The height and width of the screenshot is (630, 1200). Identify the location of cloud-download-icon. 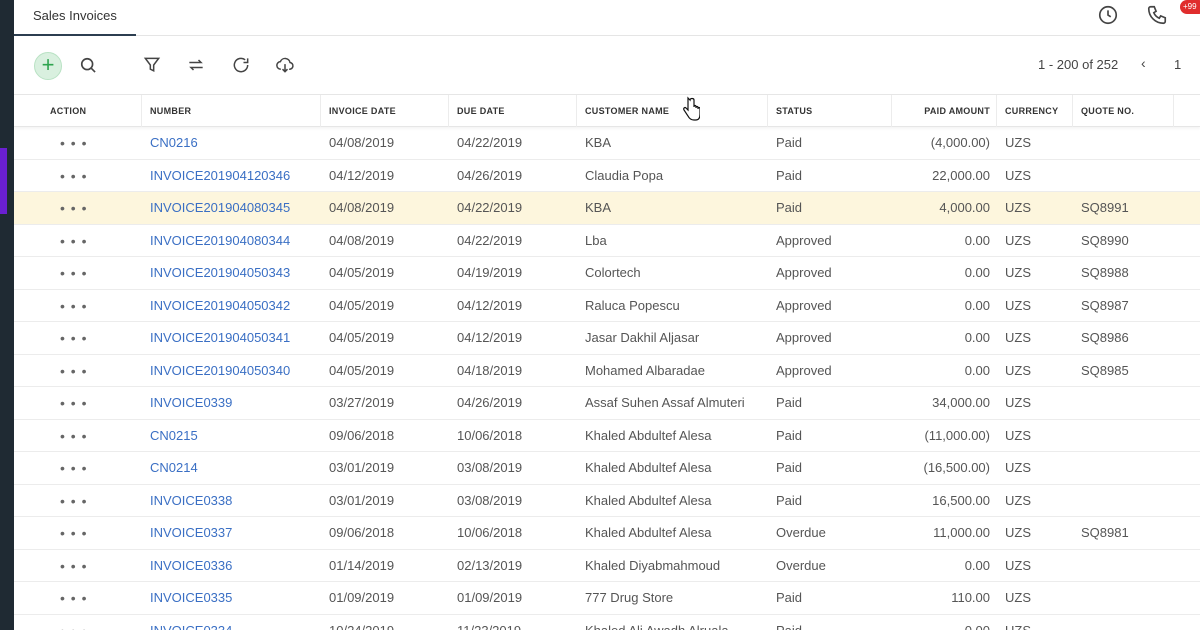
(285, 65).